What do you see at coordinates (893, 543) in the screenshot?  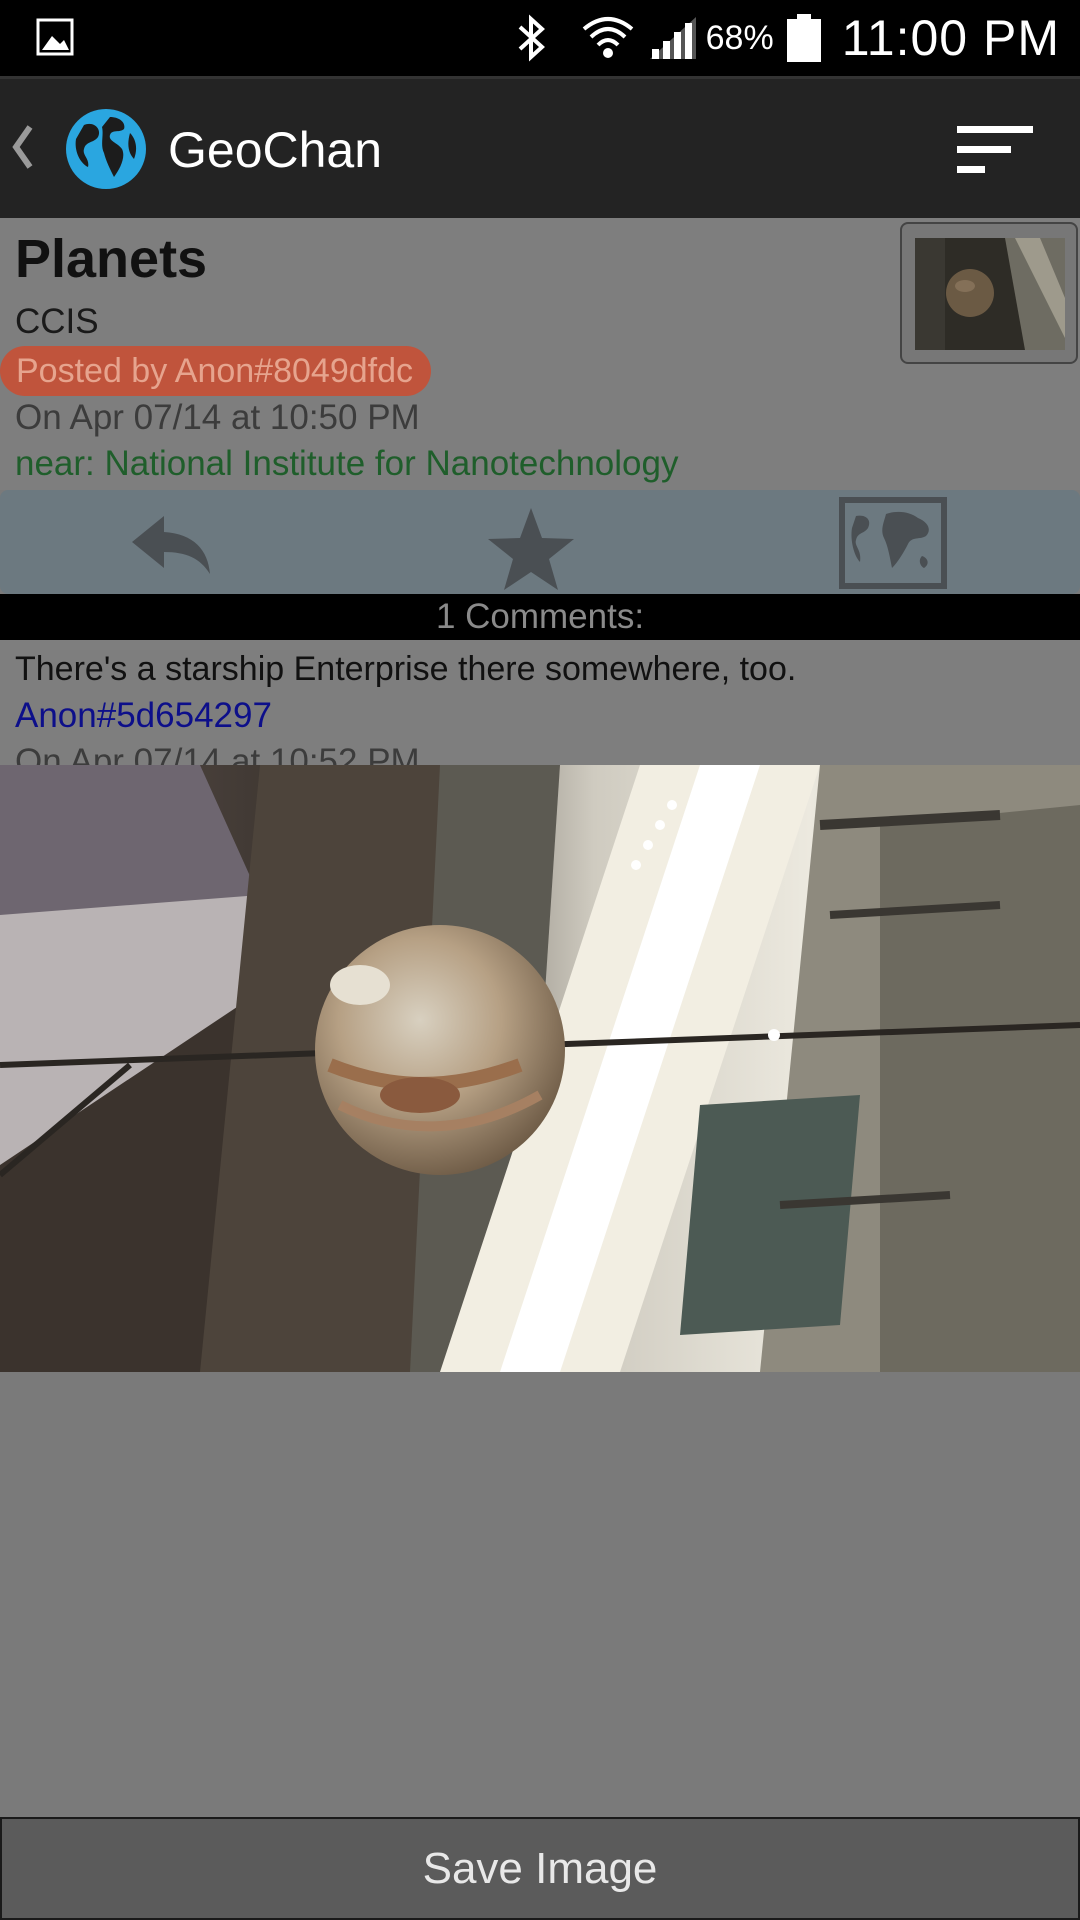 I see `map-icon` at bounding box center [893, 543].